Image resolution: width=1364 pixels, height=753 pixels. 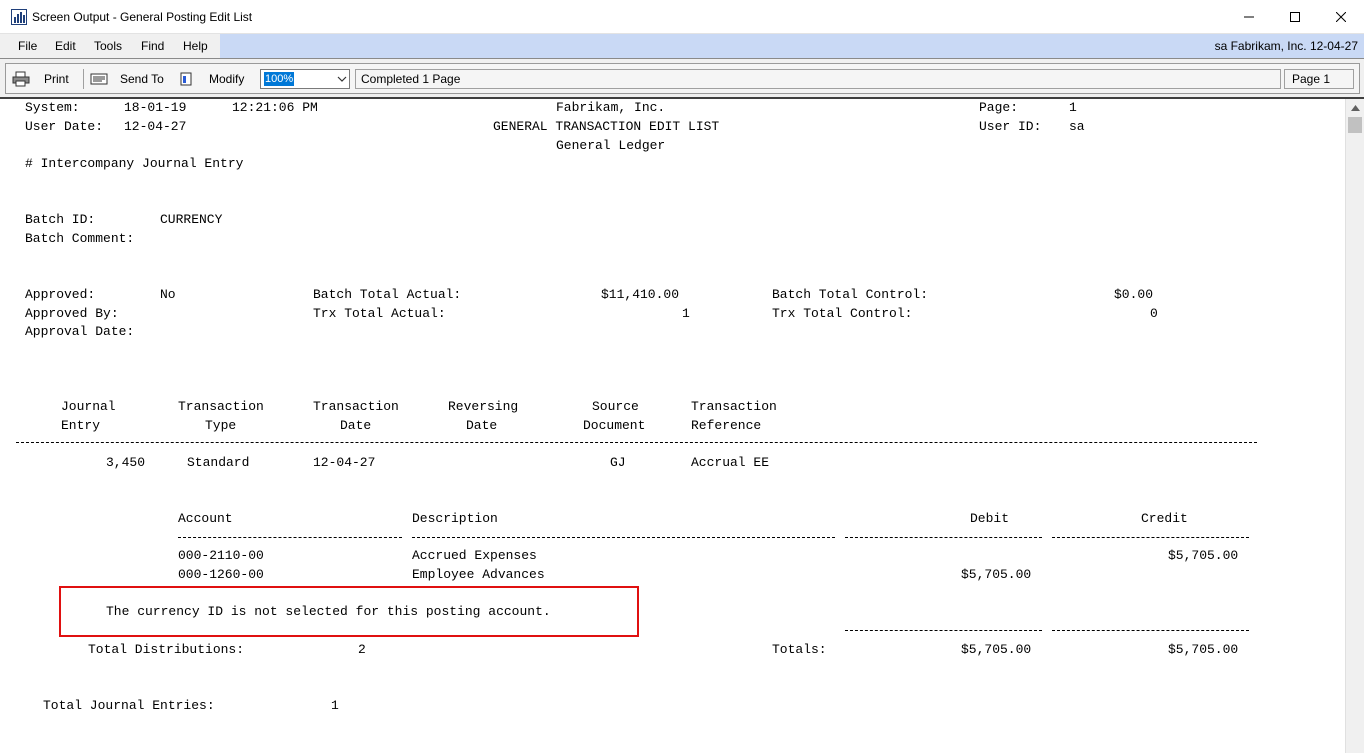 What do you see at coordinates (166, 649) in the screenshot?
I see `total-distributions-label: Total Distributions:` at bounding box center [166, 649].